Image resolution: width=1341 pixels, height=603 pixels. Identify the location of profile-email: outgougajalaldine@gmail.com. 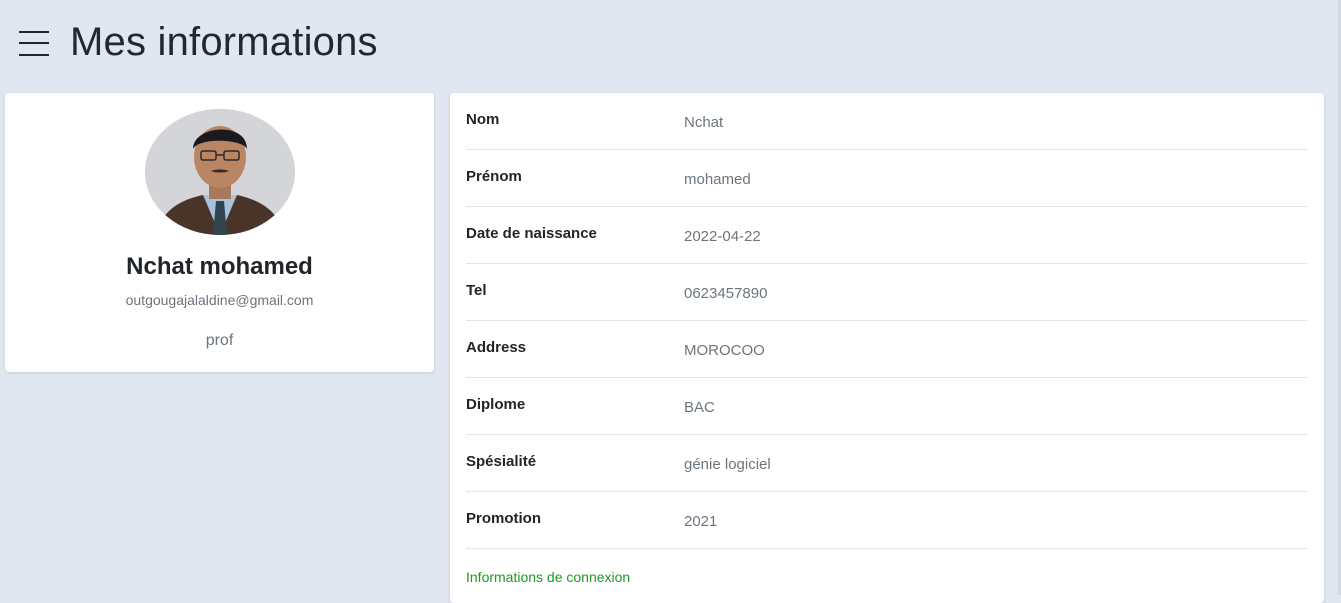
(219, 300).